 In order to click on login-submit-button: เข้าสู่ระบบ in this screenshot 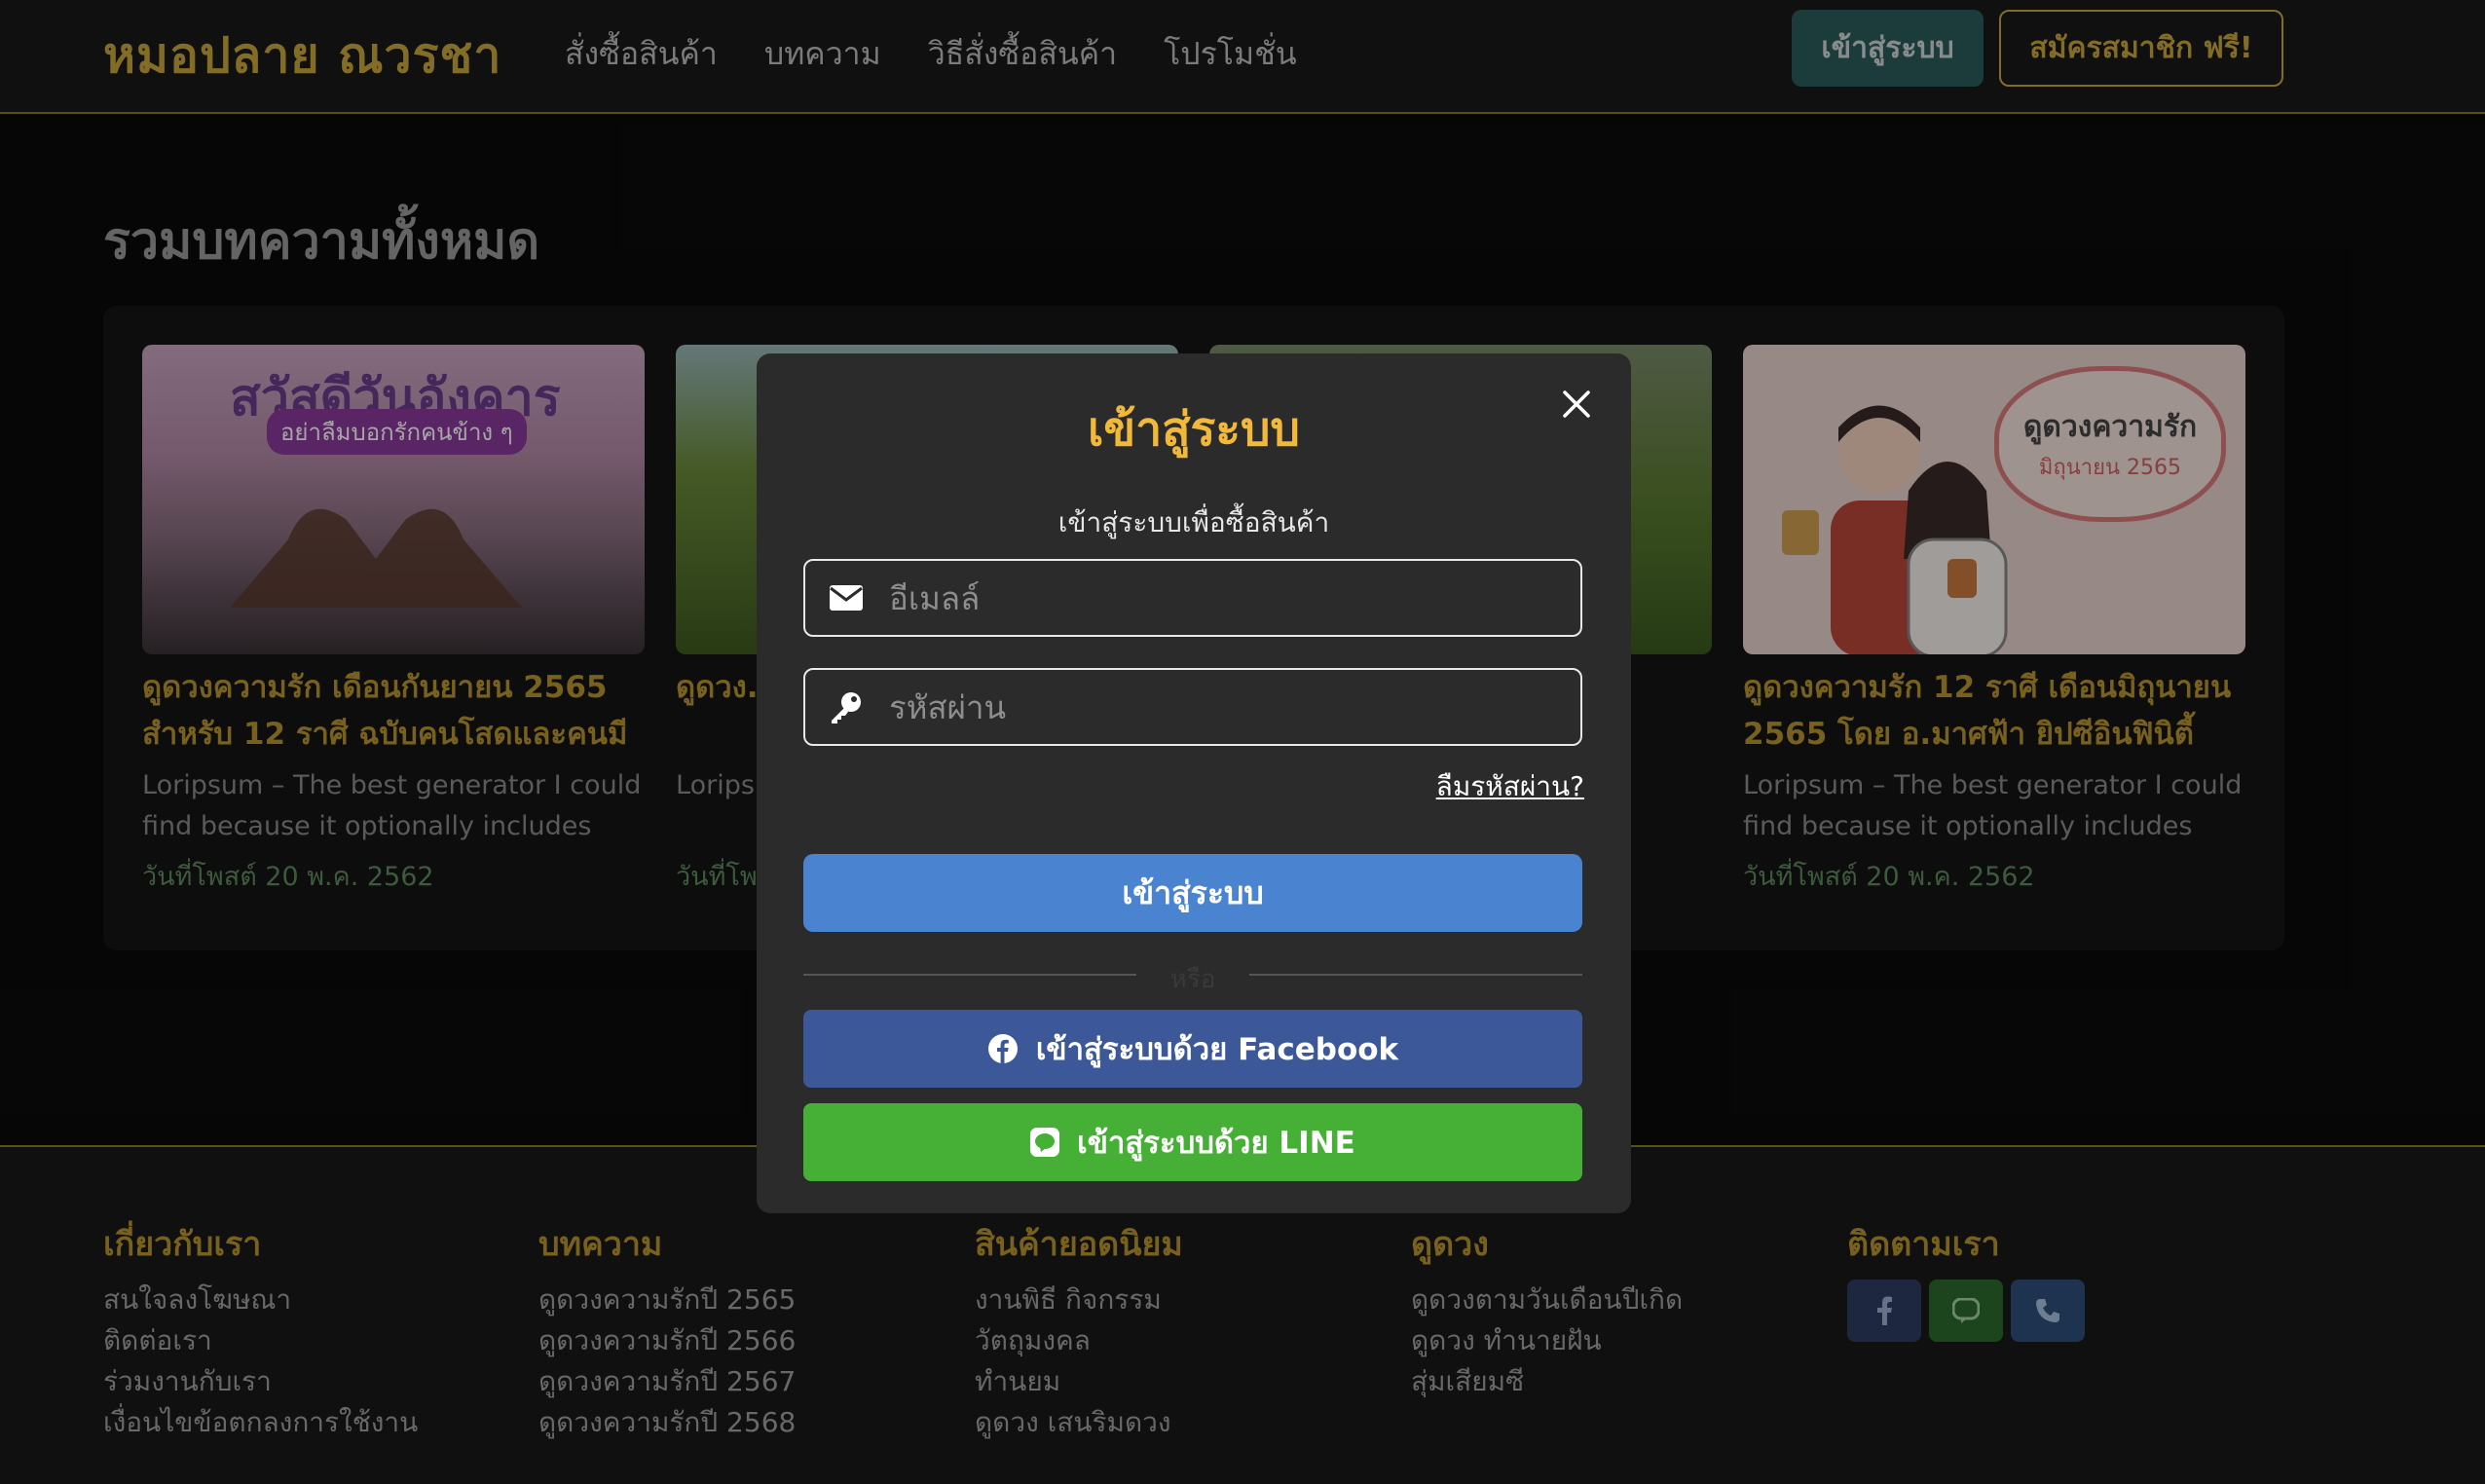, I will do `click(1192, 893)`.